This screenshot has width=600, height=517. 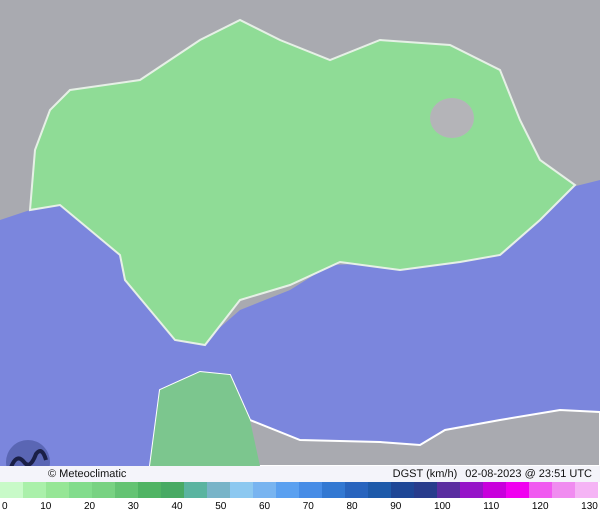 What do you see at coordinates (308, 506) in the screenshot?
I see `tick-label: 70` at bounding box center [308, 506].